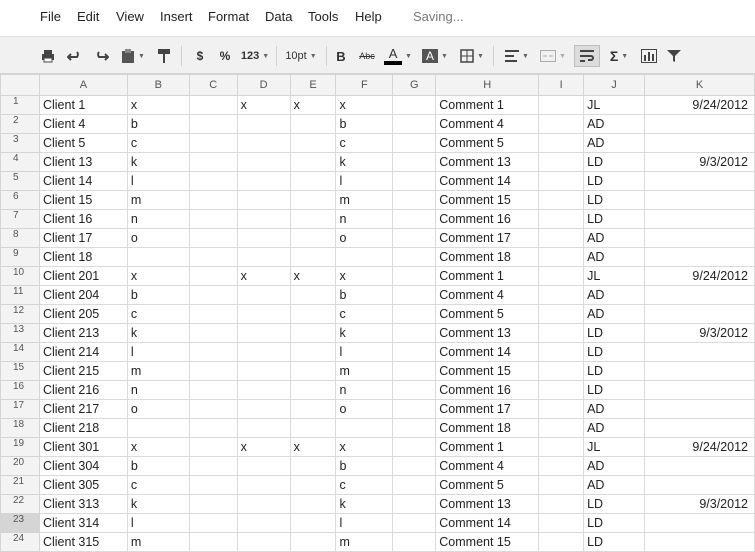  Describe the element at coordinates (83, 162) in the screenshot. I see `cell-a: Client 13` at that location.